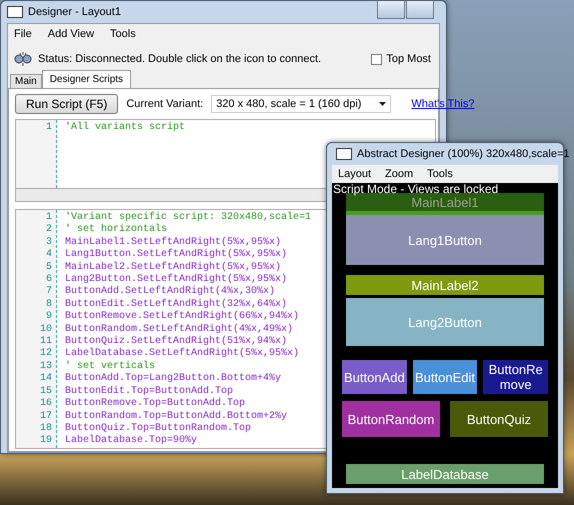 The height and width of the screenshot is (505, 574). What do you see at coordinates (180, 59) in the screenshot?
I see `status-text: Status: Disconnected. Double click on the icon to connect.` at bounding box center [180, 59].